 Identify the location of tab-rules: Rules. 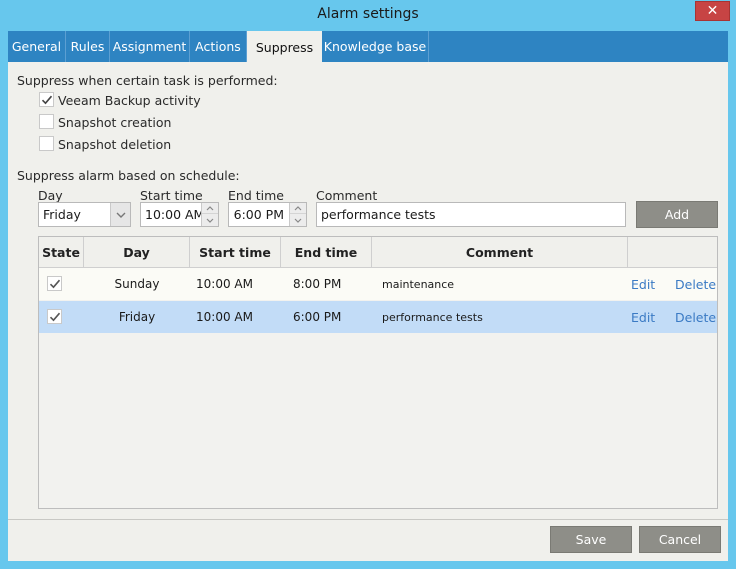
(88, 46).